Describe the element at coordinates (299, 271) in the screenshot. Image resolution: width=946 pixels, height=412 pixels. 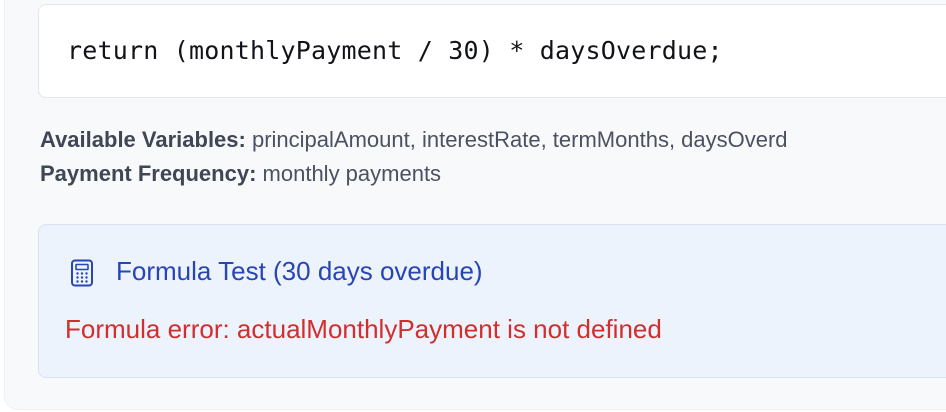
I see `formula-test-title: Formula Test (30 days overdue)` at that location.